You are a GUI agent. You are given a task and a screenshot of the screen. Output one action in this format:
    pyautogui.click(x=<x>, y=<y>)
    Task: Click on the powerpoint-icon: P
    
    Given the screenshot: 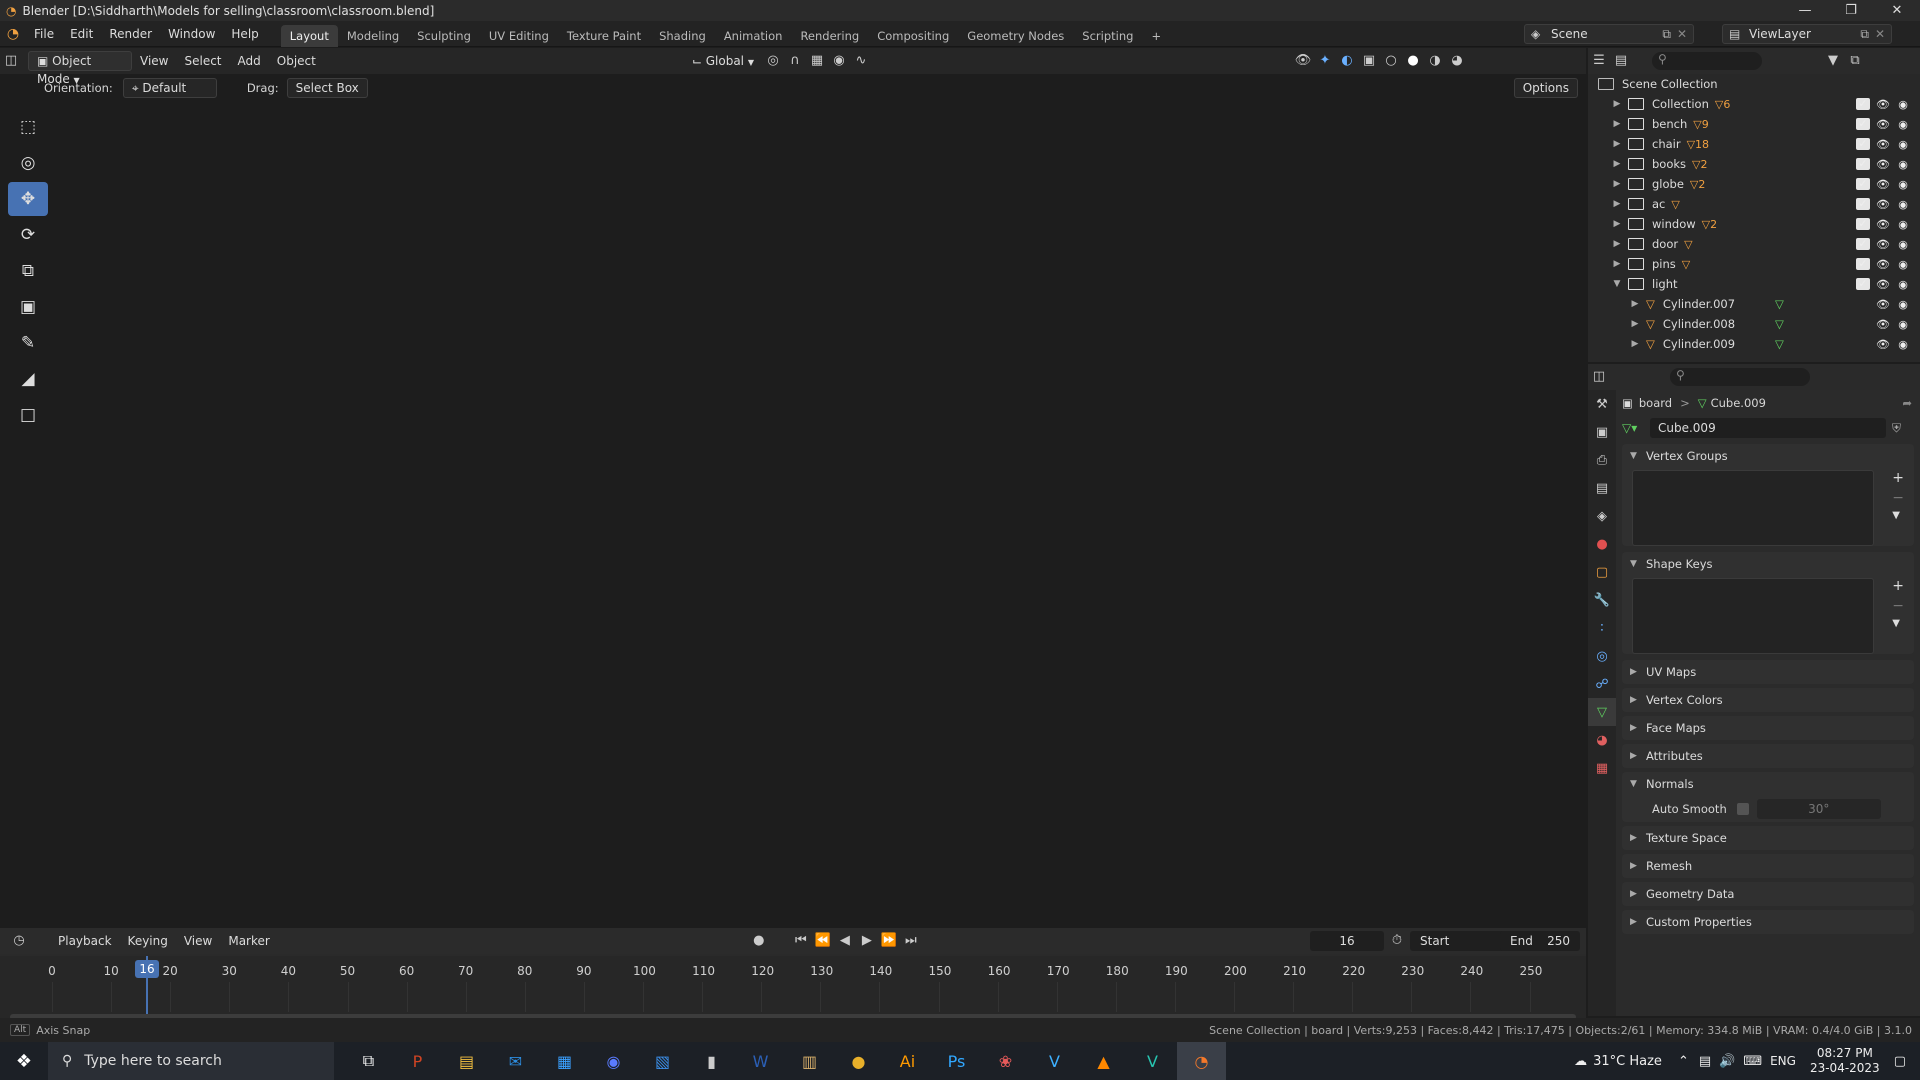 What is the action you would take?
    pyautogui.click(x=417, y=1061)
    